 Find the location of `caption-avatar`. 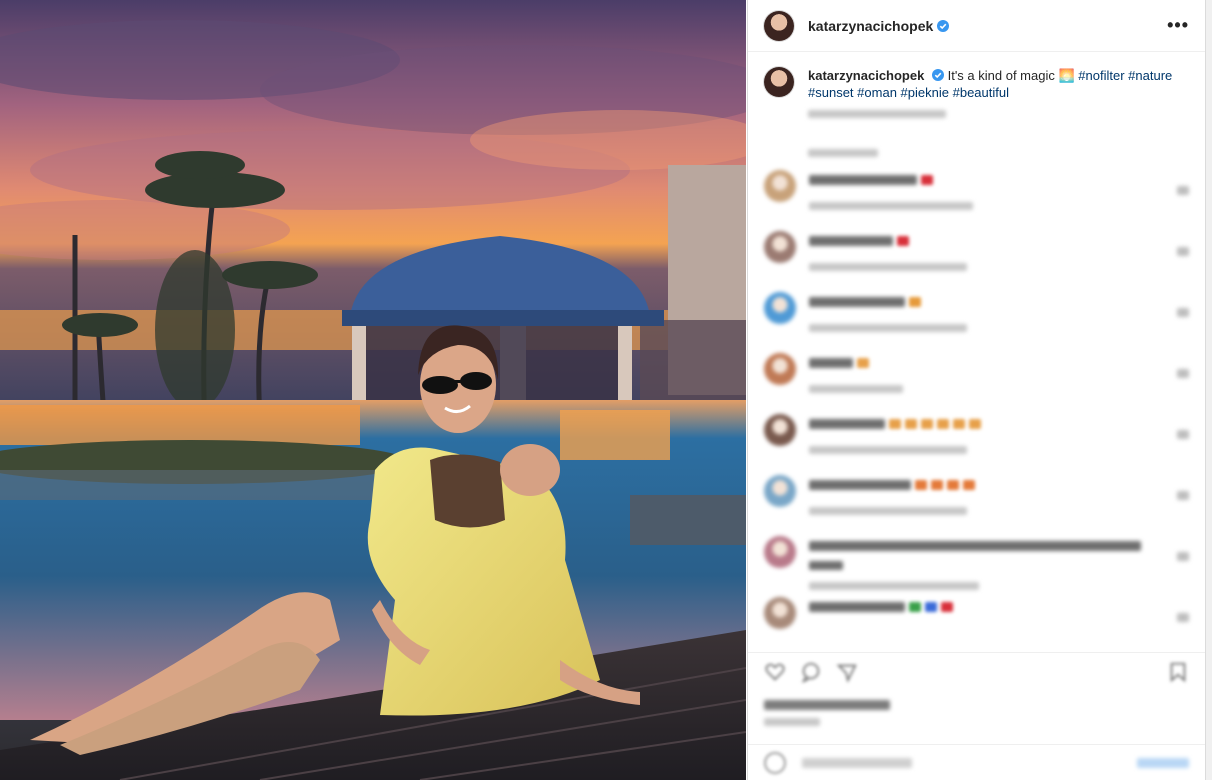

caption-avatar is located at coordinates (779, 82).